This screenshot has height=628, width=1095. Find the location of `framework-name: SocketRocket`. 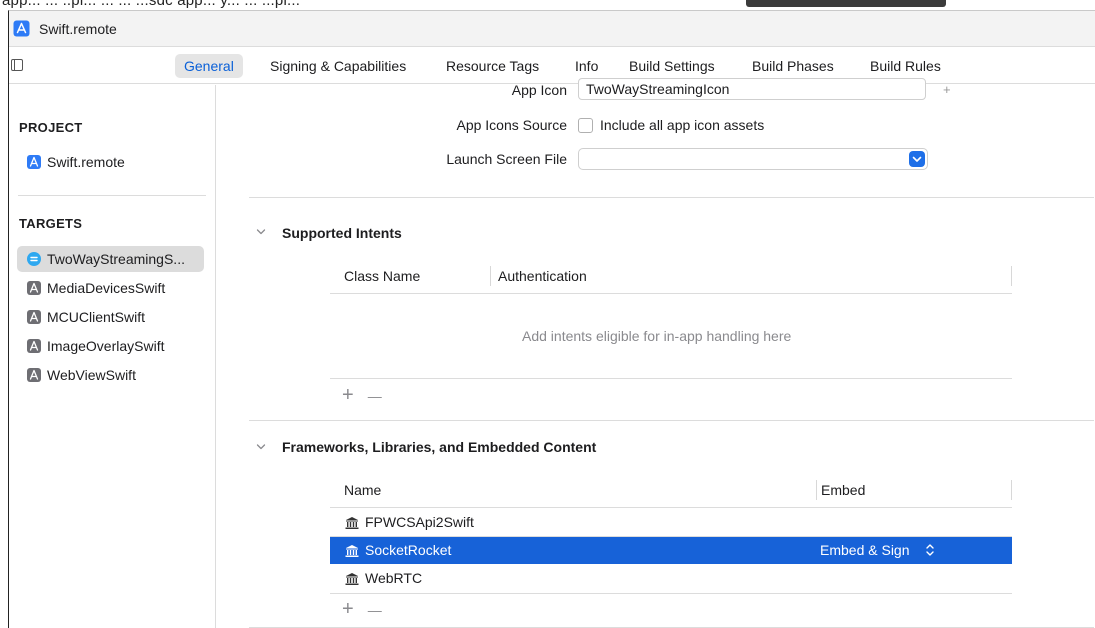

framework-name: SocketRocket is located at coordinates (408, 550).